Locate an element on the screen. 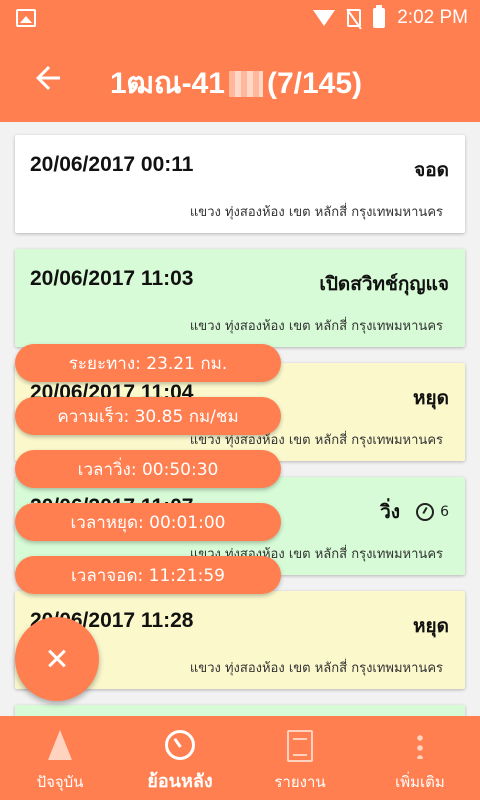  park-time-pill: เวลาจอด: 11:21:59 is located at coordinates (148, 575).